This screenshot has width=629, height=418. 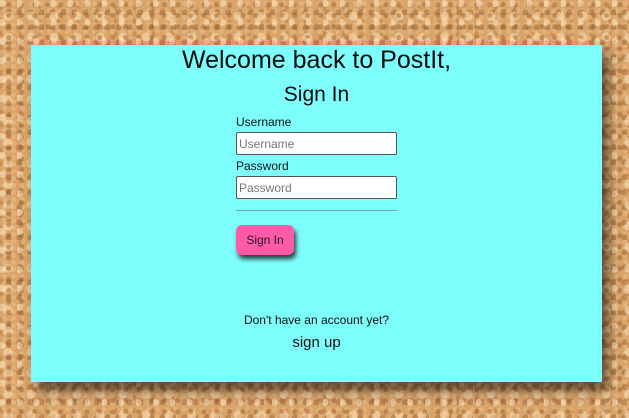 What do you see at coordinates (316, 210) in the screenshot?
I see `form-divider` at bounding box center [316, 210].